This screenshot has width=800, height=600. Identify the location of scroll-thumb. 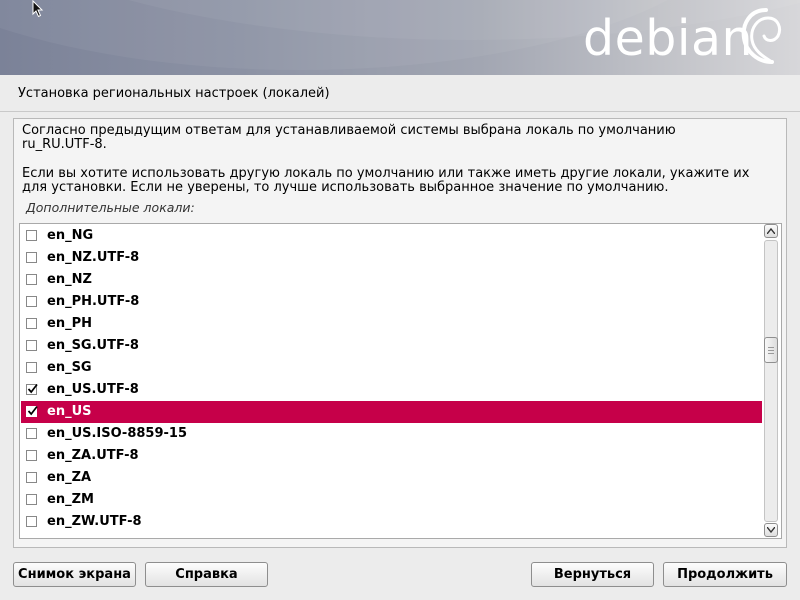
(771, 350).